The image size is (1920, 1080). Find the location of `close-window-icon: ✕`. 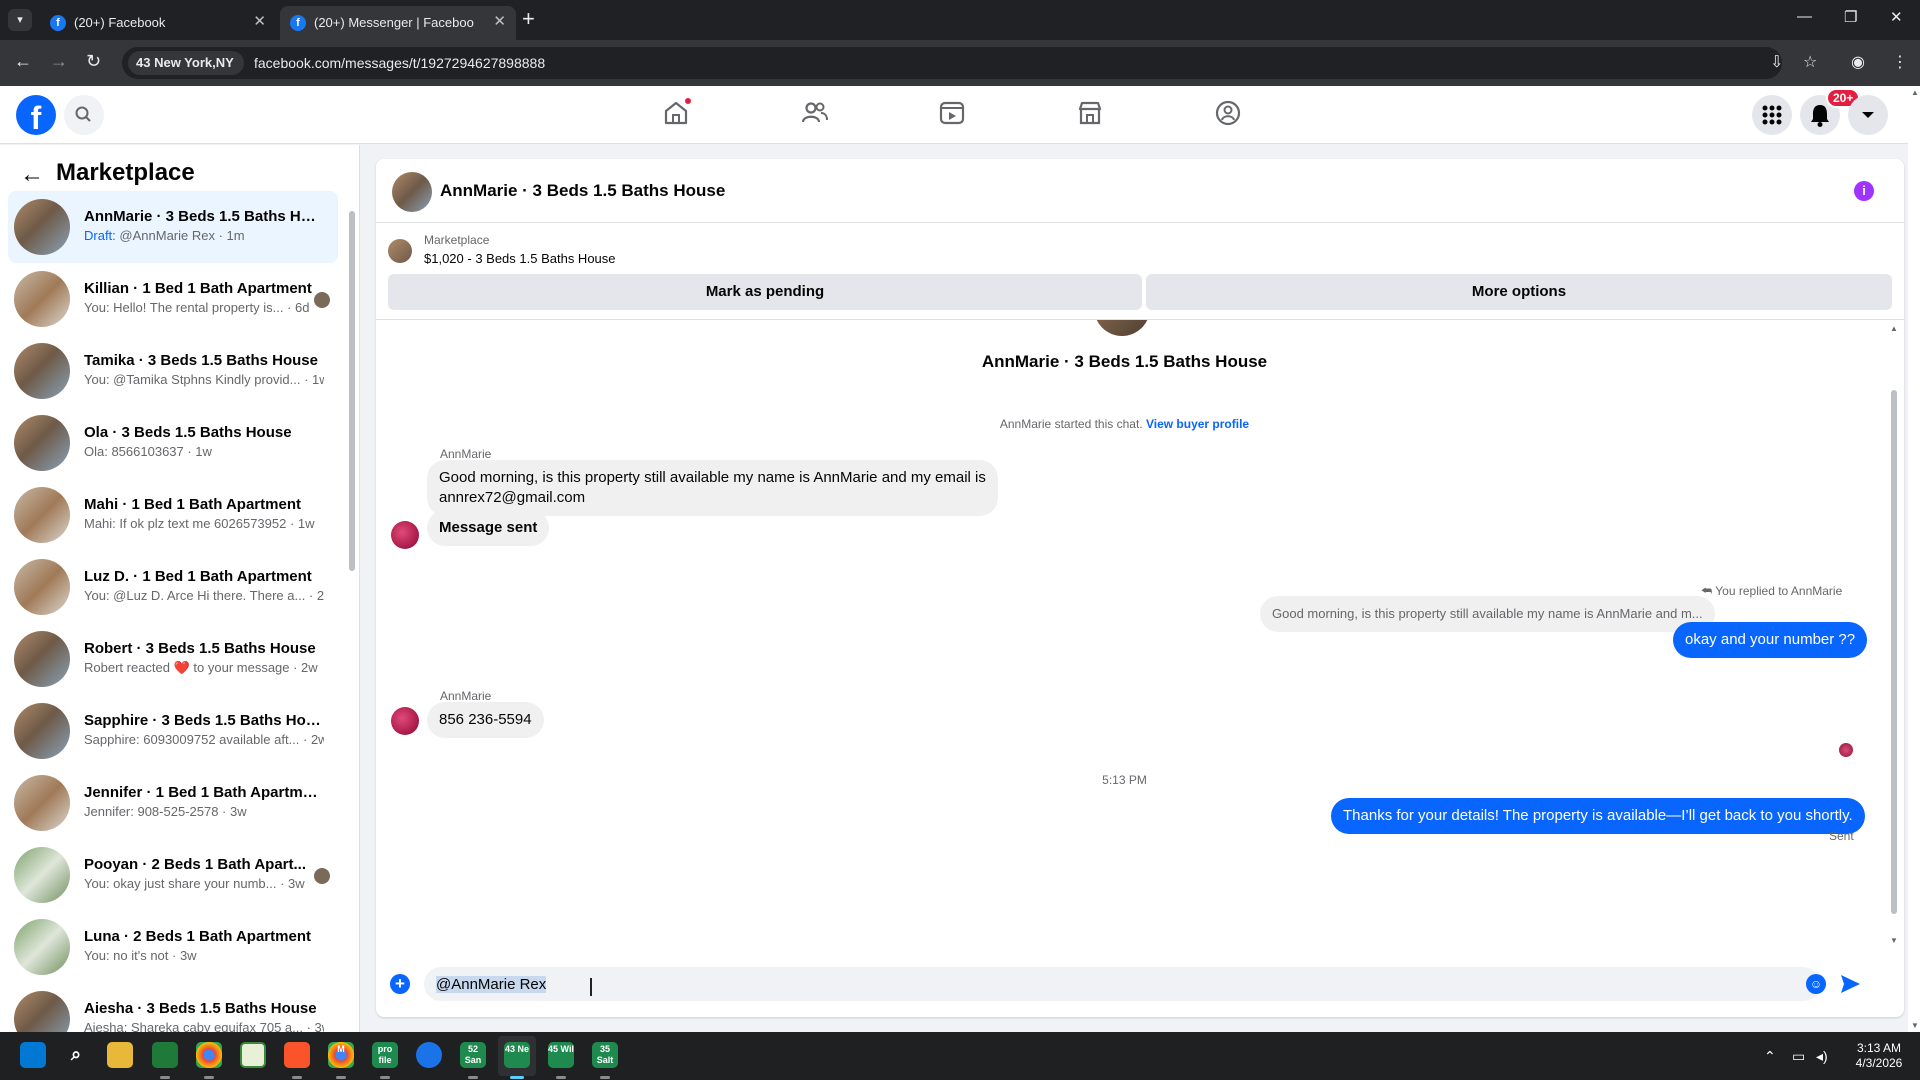

close-window-icon: ✕ is located at coordinates (1896, 17).